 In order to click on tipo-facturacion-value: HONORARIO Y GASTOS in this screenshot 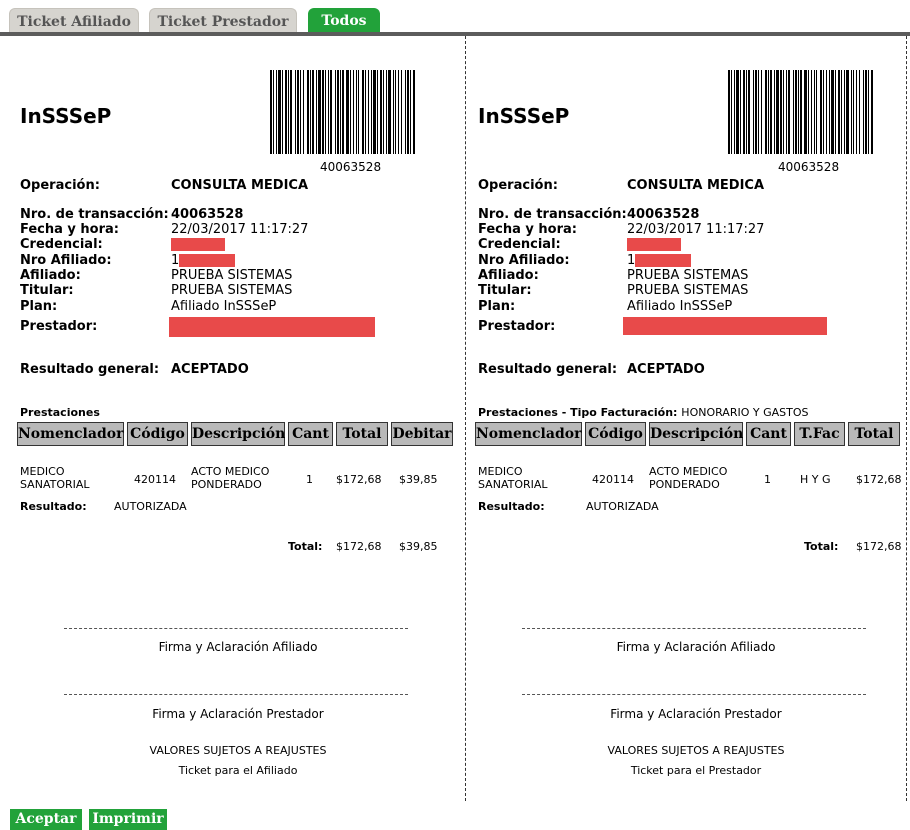, I will do `click(745, 412)`.